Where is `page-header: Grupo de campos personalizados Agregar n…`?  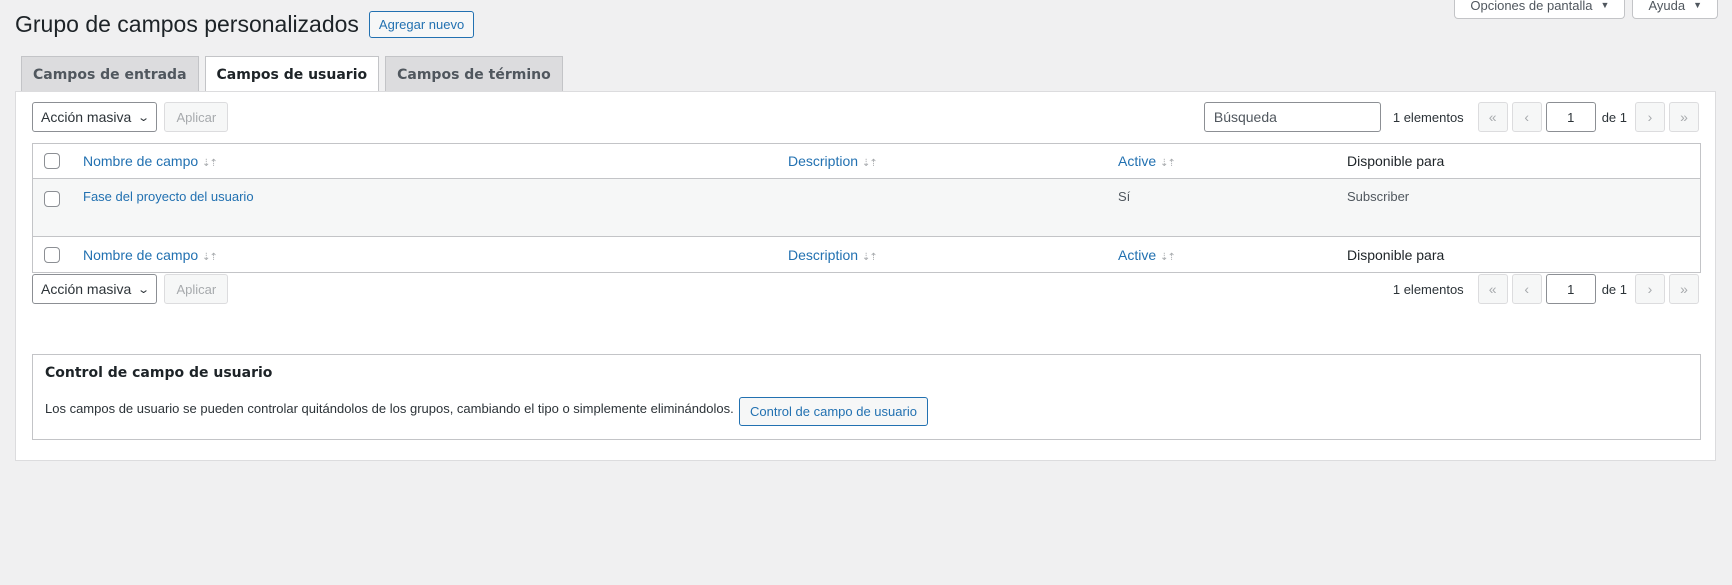
page-header: Grupo de campos personalizados Agregar n… is located at coordinates (245, 24).